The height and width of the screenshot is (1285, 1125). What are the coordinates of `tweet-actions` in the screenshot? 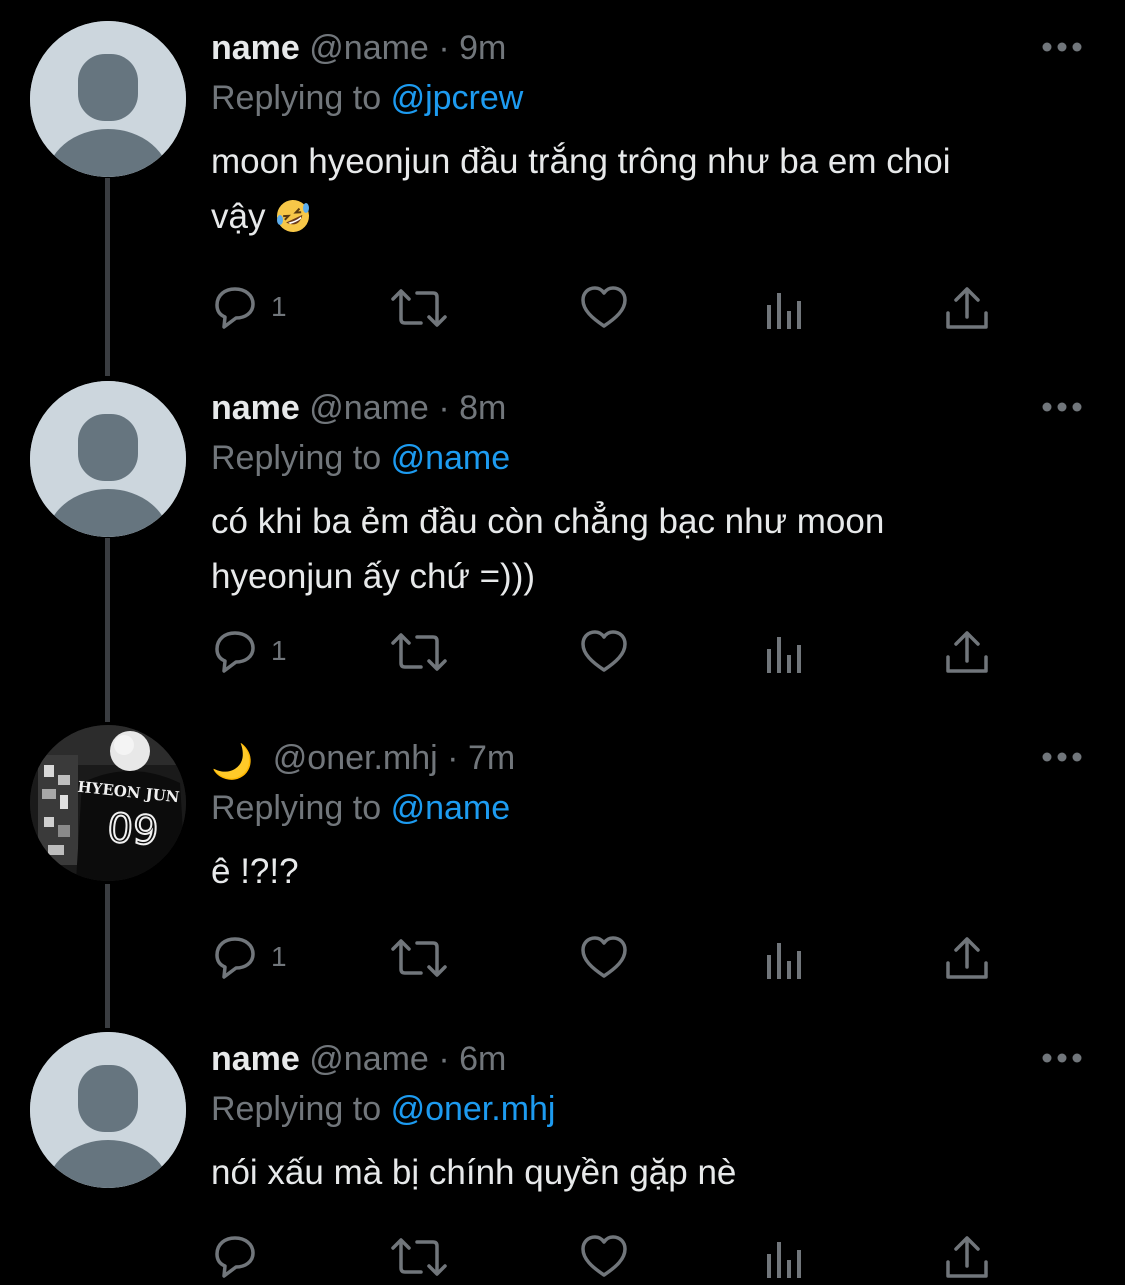 It's located at (611, 1256).